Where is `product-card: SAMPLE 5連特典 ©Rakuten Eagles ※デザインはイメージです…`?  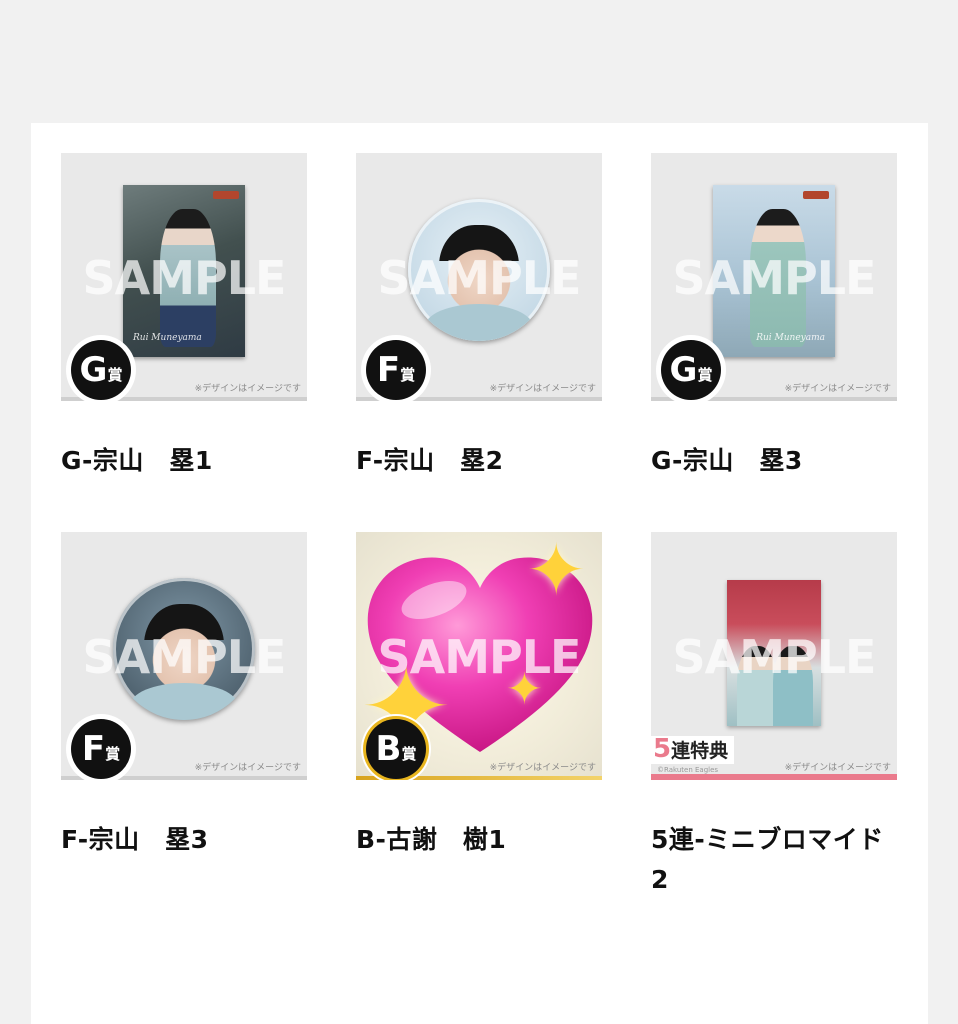 product-card: SAMPLE 5連特典 ©Rakuten Eagles ※デザインはイメージです… is located at coordinates (774, 716).